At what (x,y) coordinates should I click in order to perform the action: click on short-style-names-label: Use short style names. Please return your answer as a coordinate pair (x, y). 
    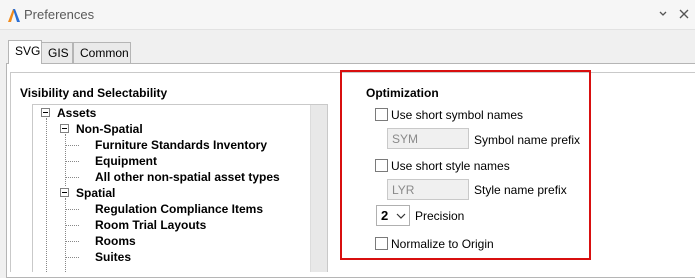
    Looking at the image, I should click on (450, 166).